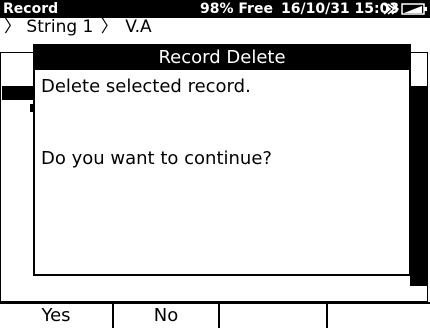  Describe the element at coordinates (414, 9) in the screenshot. I see `battery-icon` at that location.